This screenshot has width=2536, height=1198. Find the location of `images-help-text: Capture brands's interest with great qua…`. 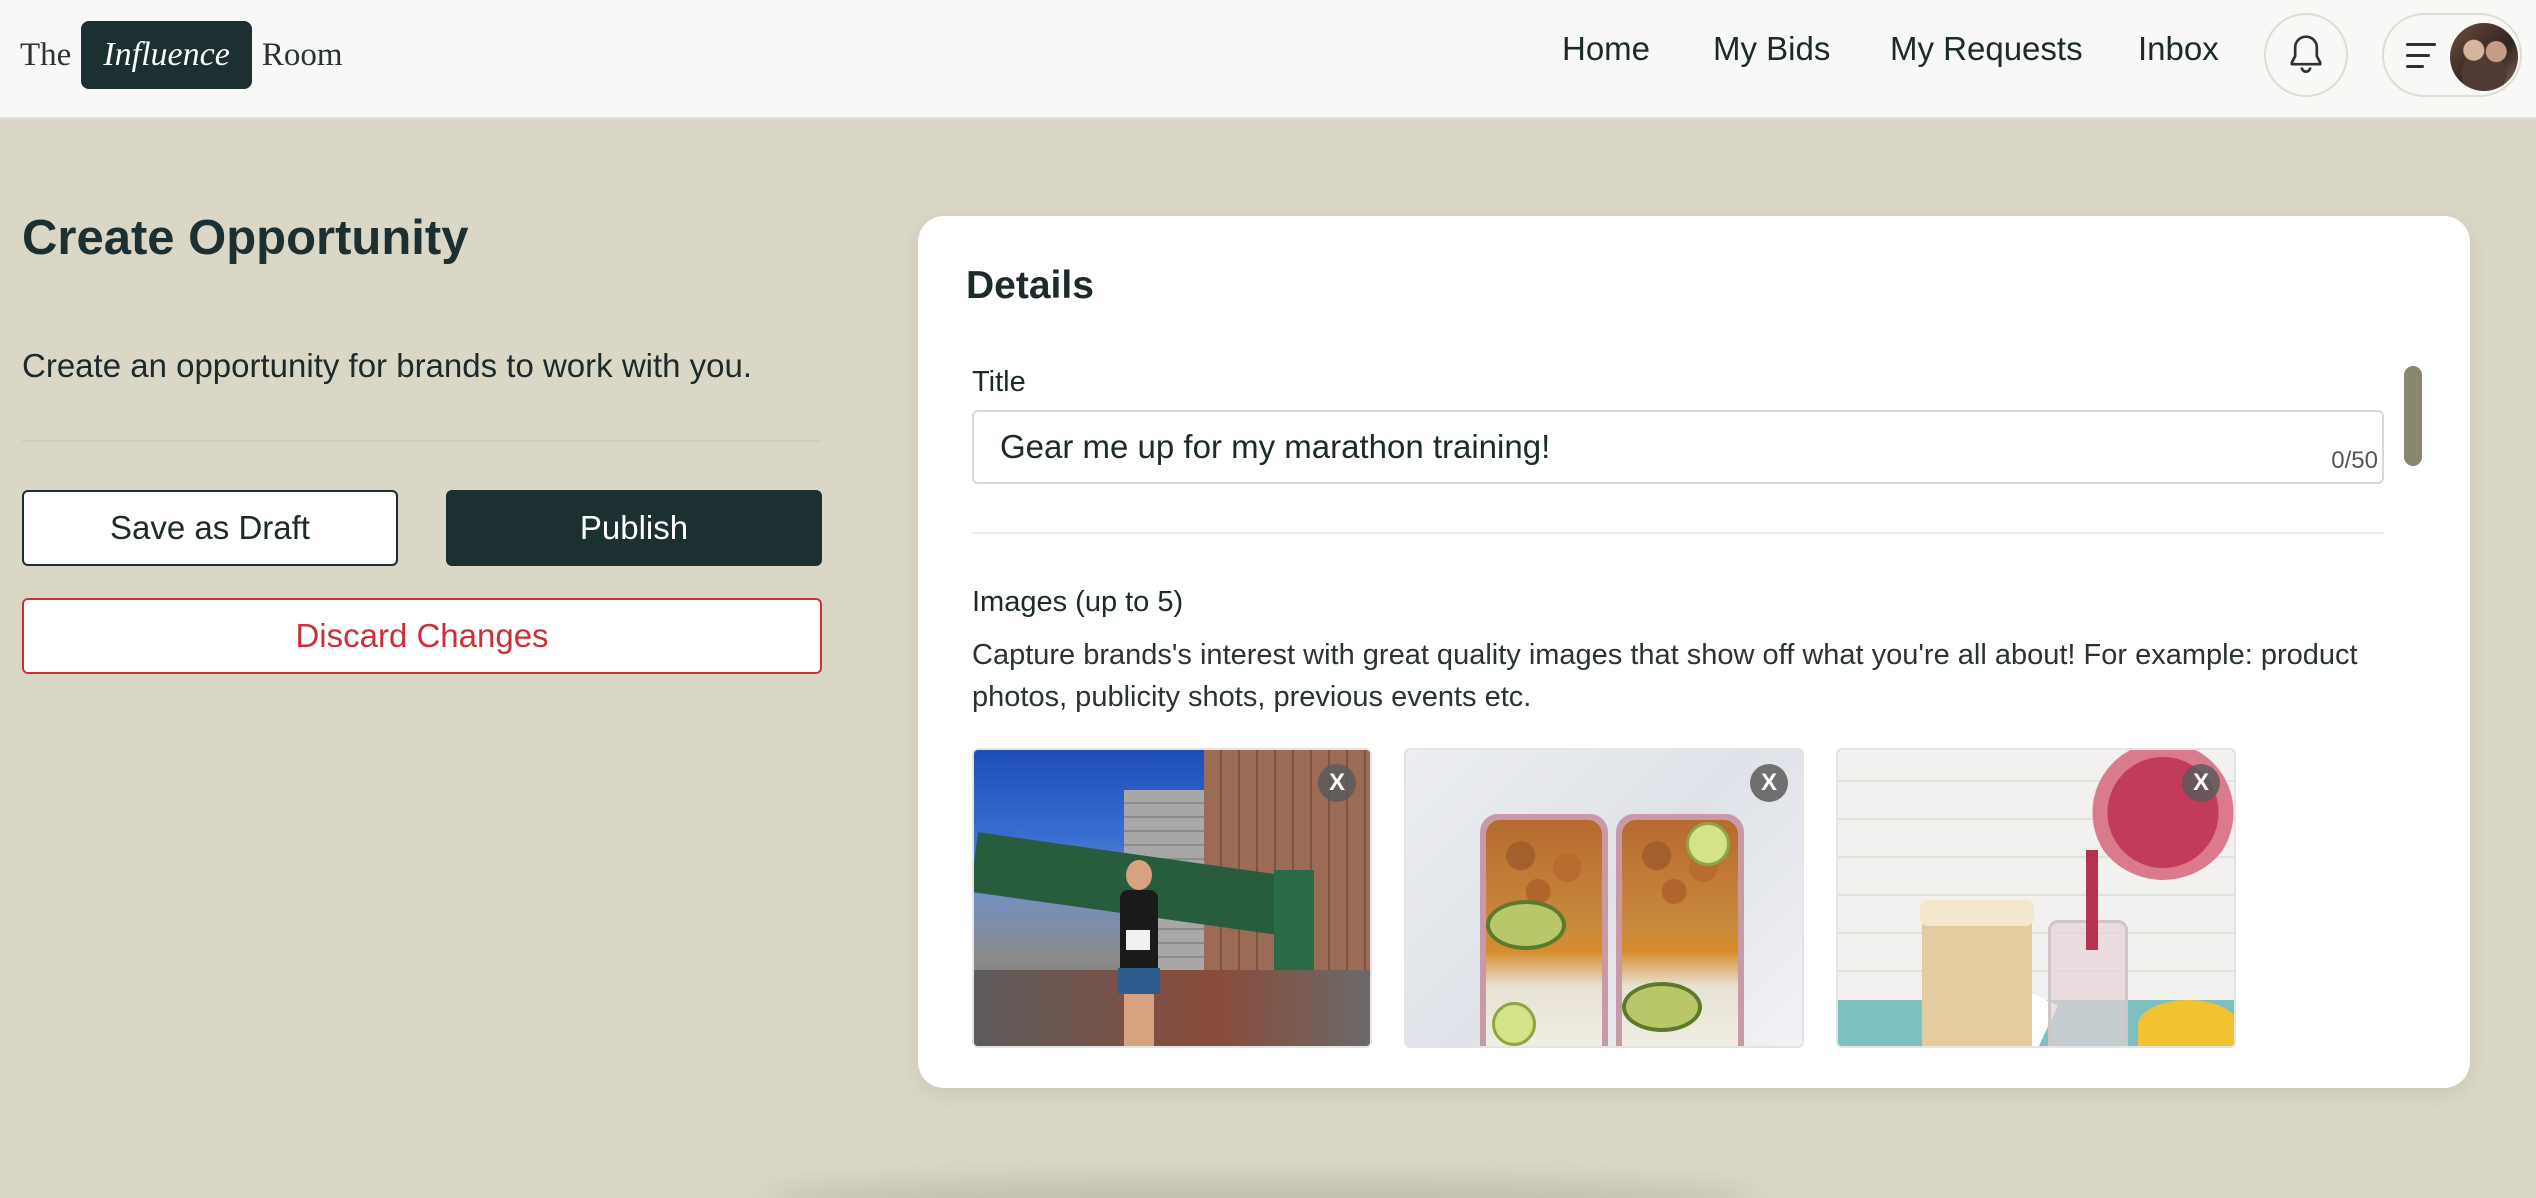

images-help-text: Capture brands's interest with great qua… is located at coordinates (1665, 676).